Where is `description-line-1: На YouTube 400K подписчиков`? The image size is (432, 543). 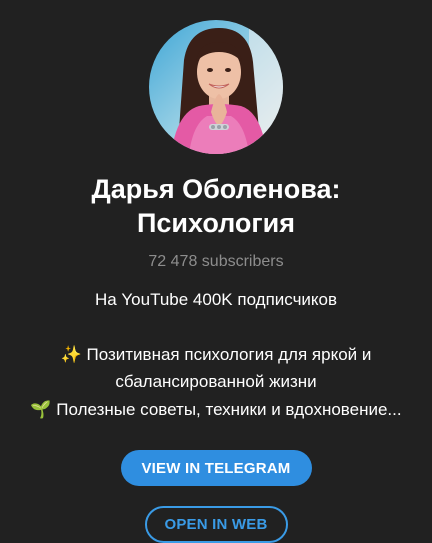
description-line-1: На YouTube 400K подписчиков is located at coordinates (216, 299).